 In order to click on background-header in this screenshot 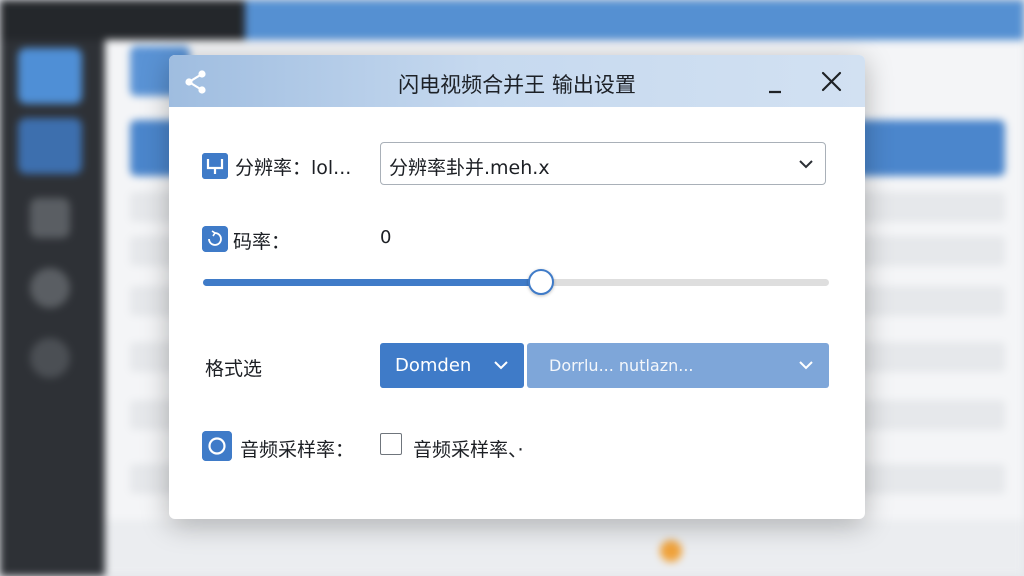, I will do `click(634, 20)`.